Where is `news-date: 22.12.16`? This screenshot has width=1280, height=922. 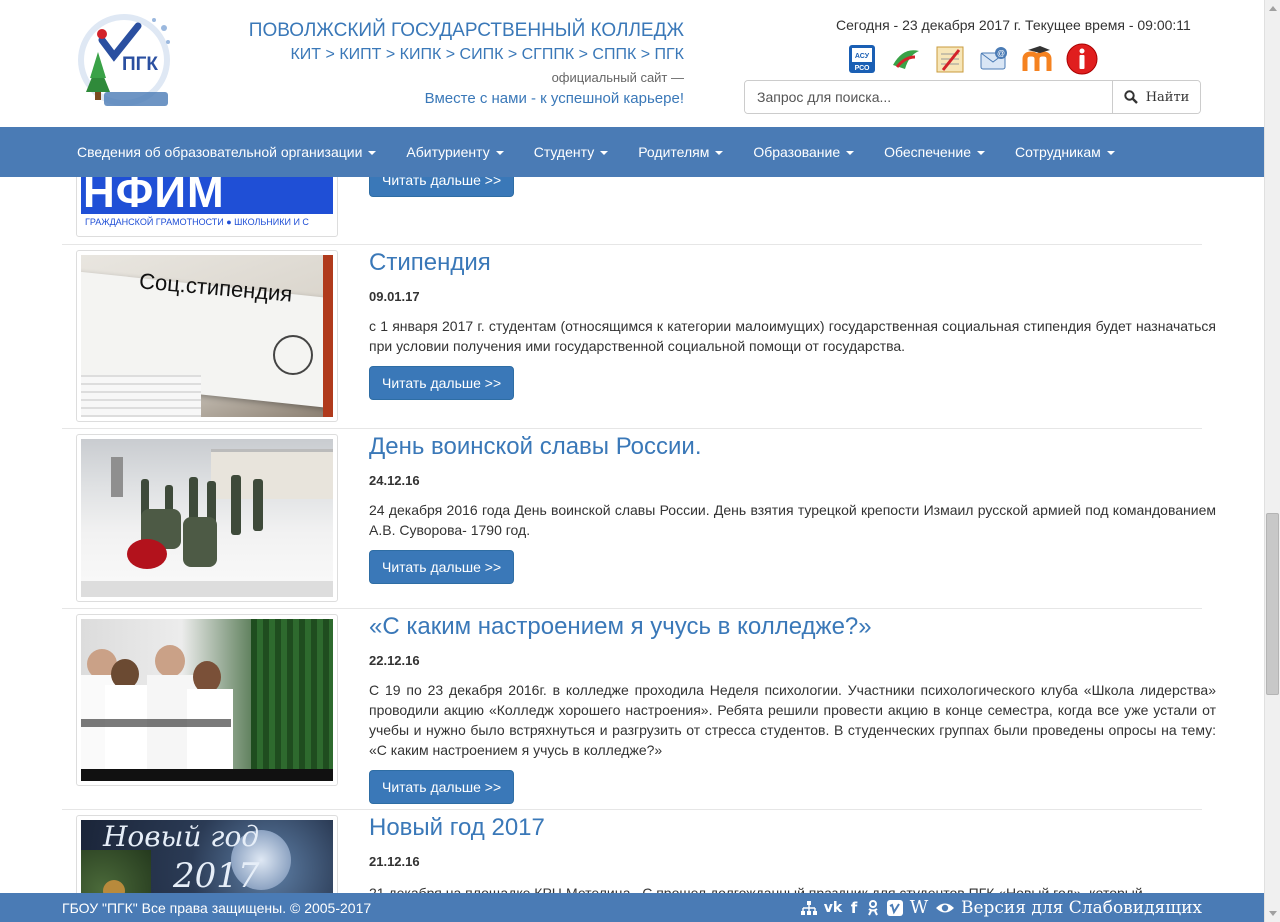
news-date: 22.12.16 is located at coordinates (394, 660).